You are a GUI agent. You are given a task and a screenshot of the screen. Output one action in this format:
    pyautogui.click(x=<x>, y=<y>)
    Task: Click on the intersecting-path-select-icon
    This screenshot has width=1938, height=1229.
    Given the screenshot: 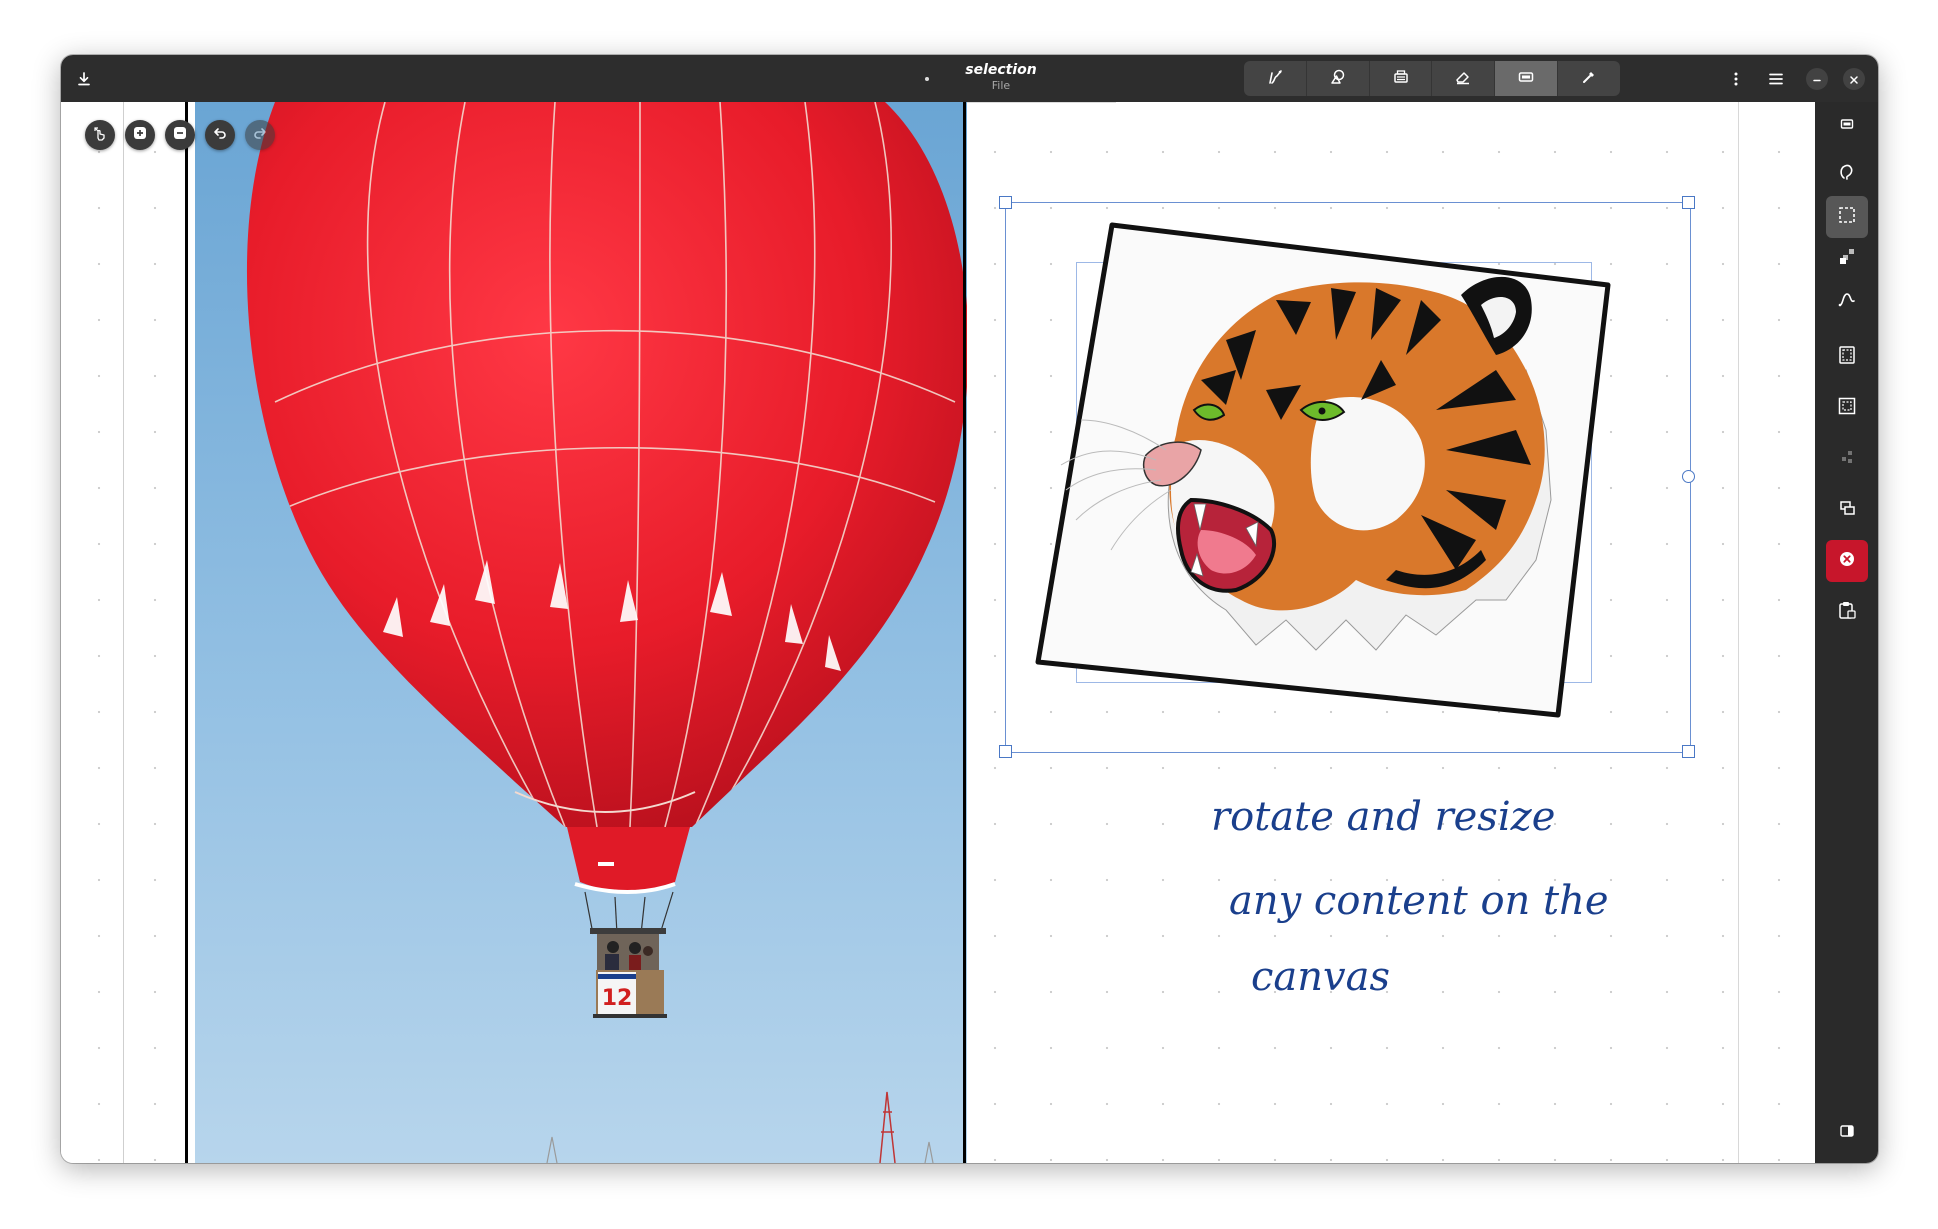 What is the action you would take?
    pyautogui.click(x=1847, y=301)
    